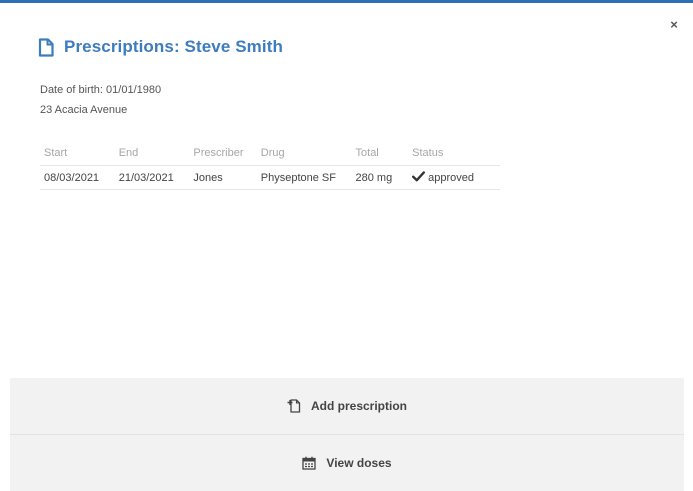  I want to click on dob-label: Date of birth:, so click(71, 90).